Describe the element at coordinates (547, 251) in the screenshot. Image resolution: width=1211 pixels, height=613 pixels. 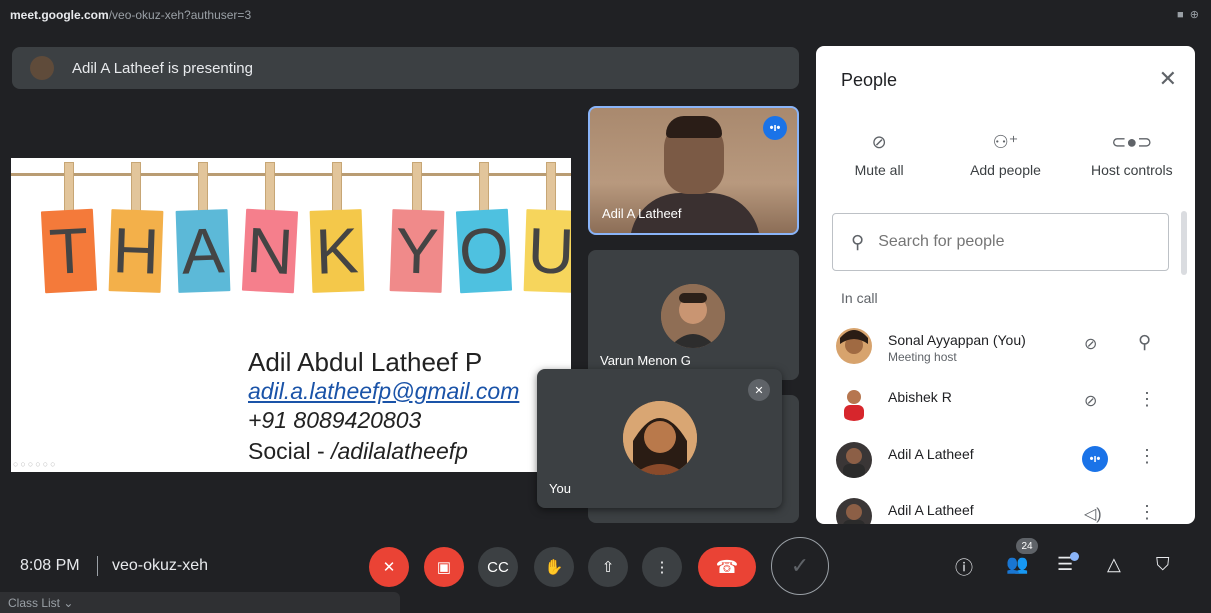
I see `letter-card: U` at that location.